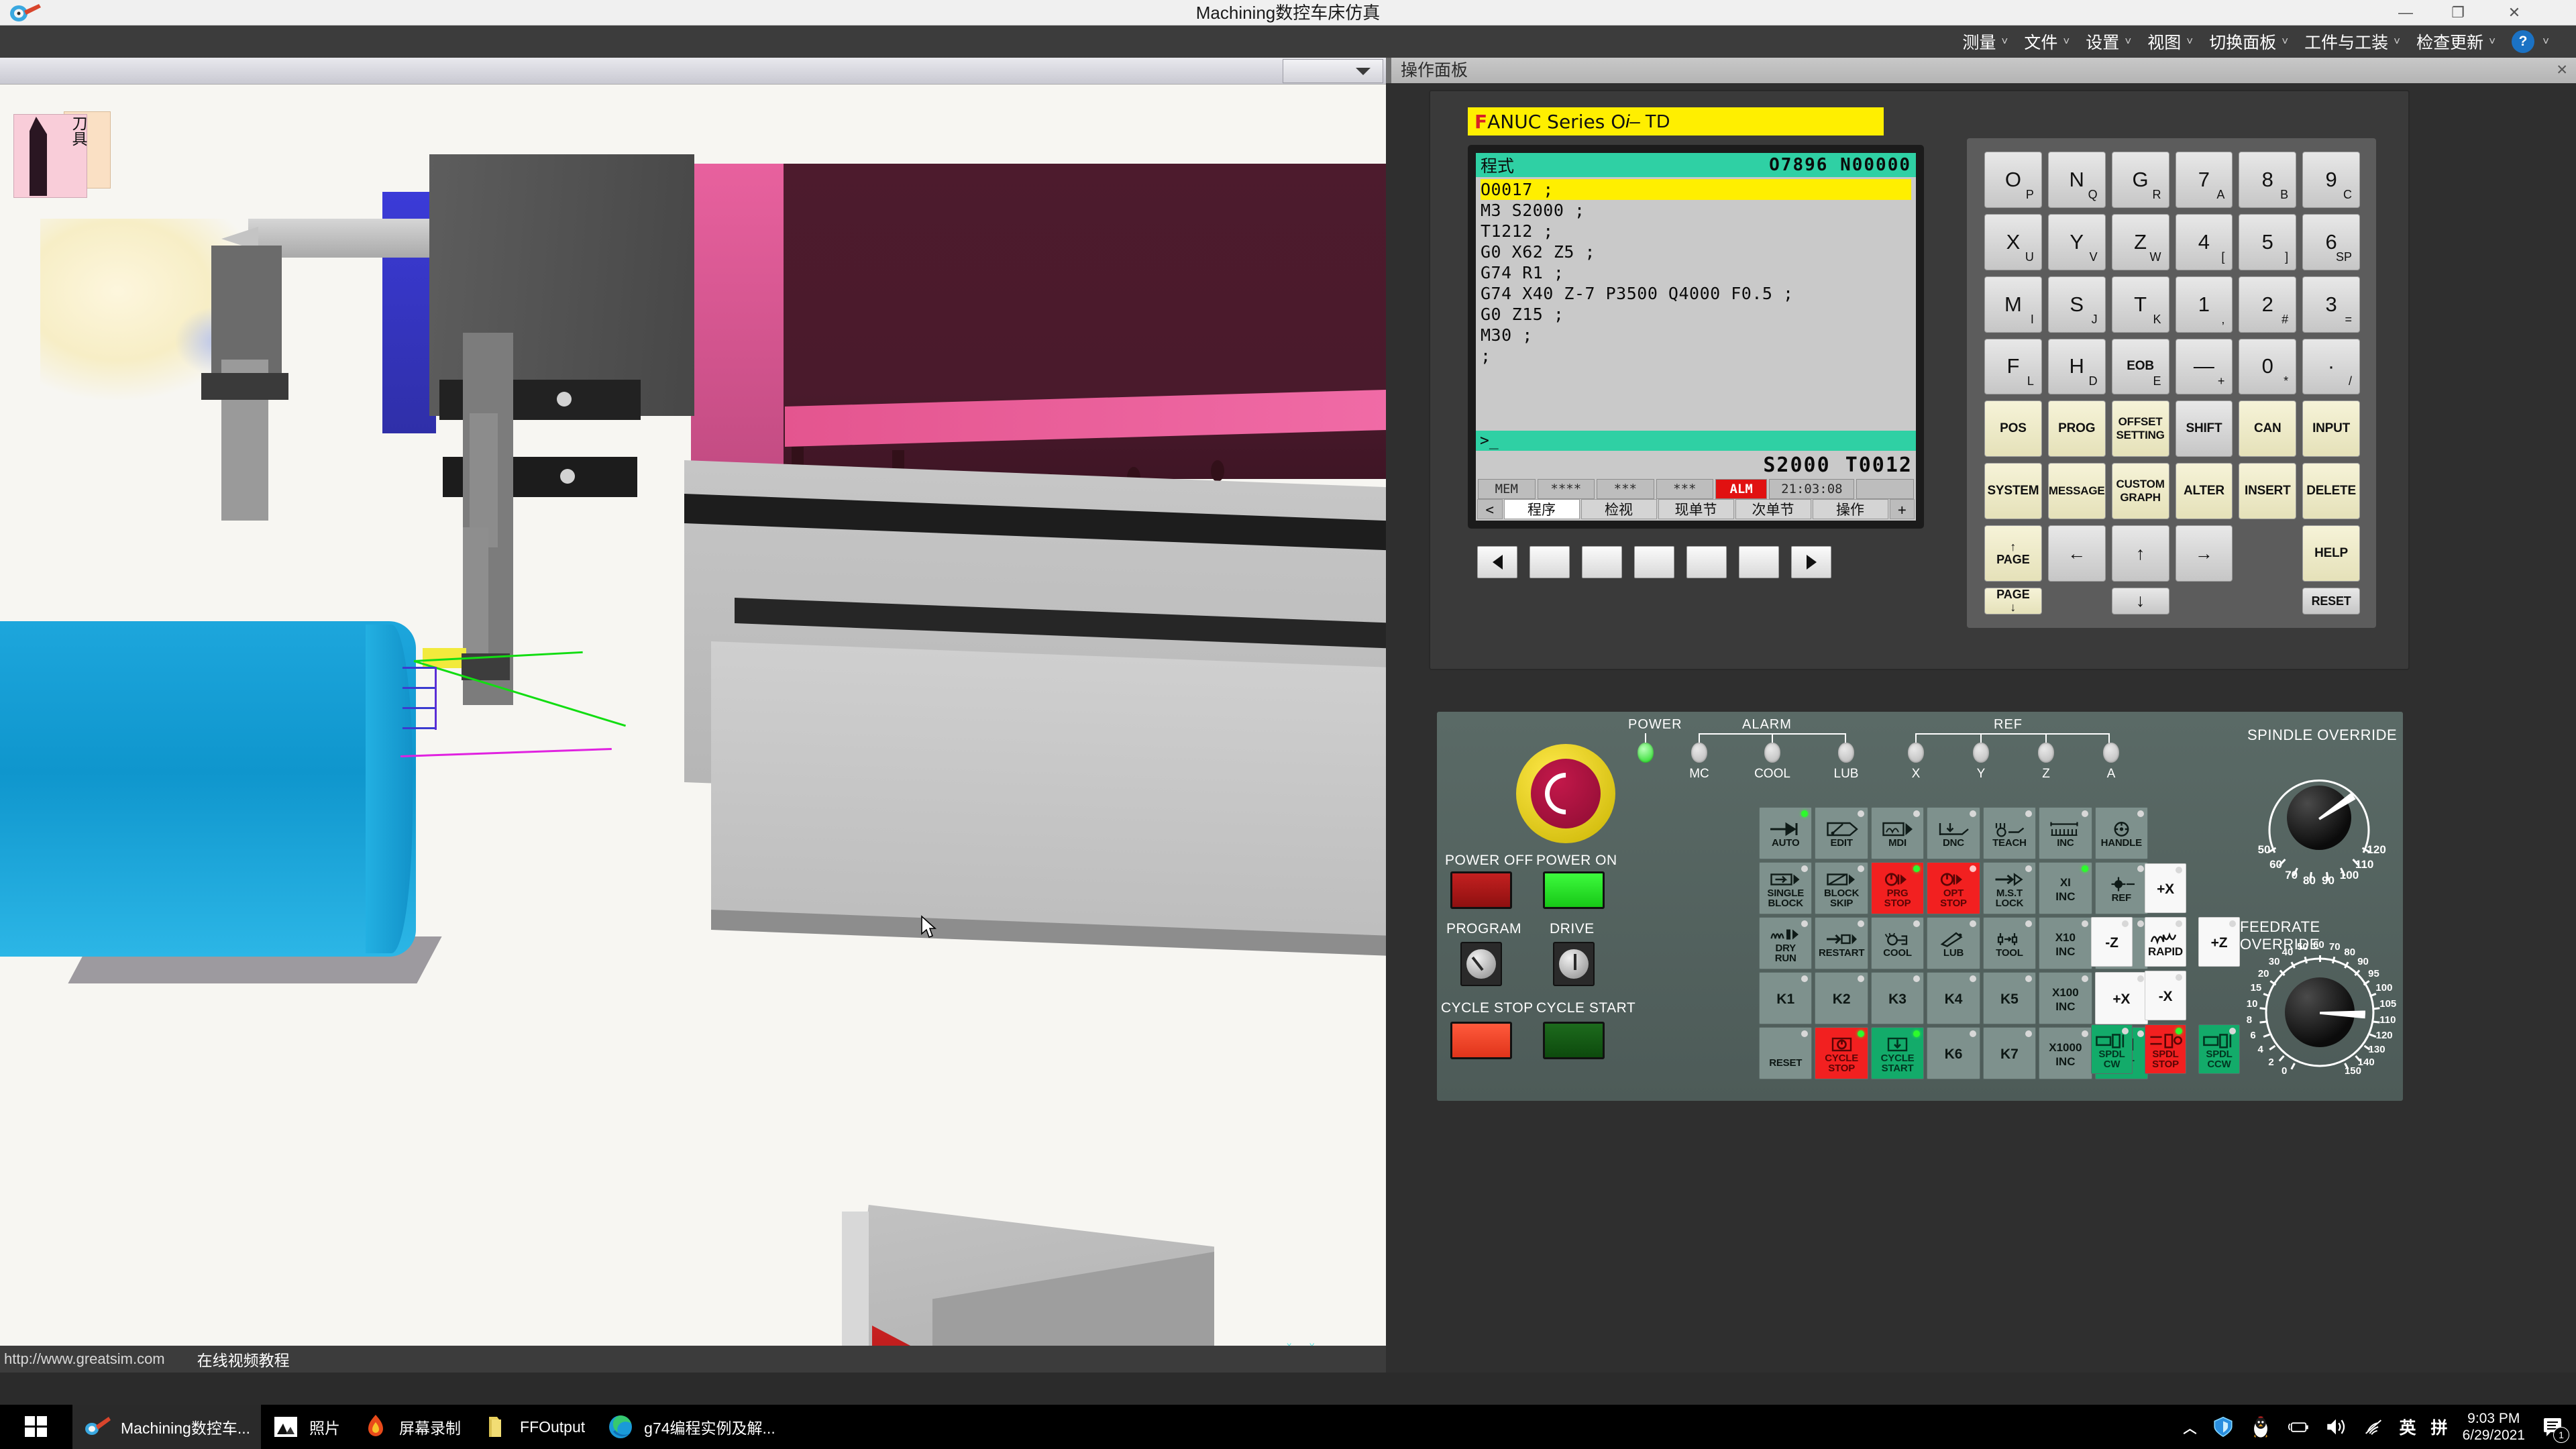 The height and width of the screenshot is (1449, 2576). I want to click on menu-item-6: 检查更新 ˅, so click(2457, 41).